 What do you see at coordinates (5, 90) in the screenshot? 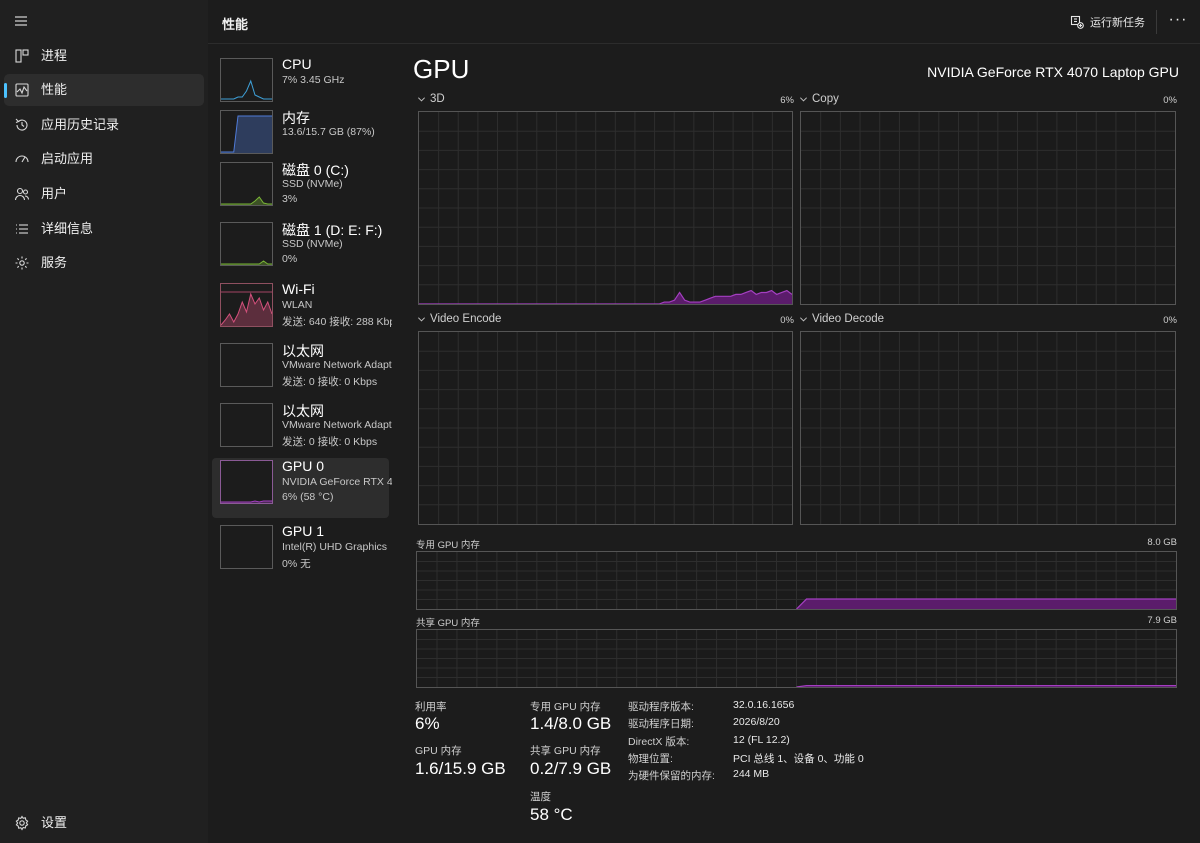
I see `active-indicator` at bounding box center [5, 90].